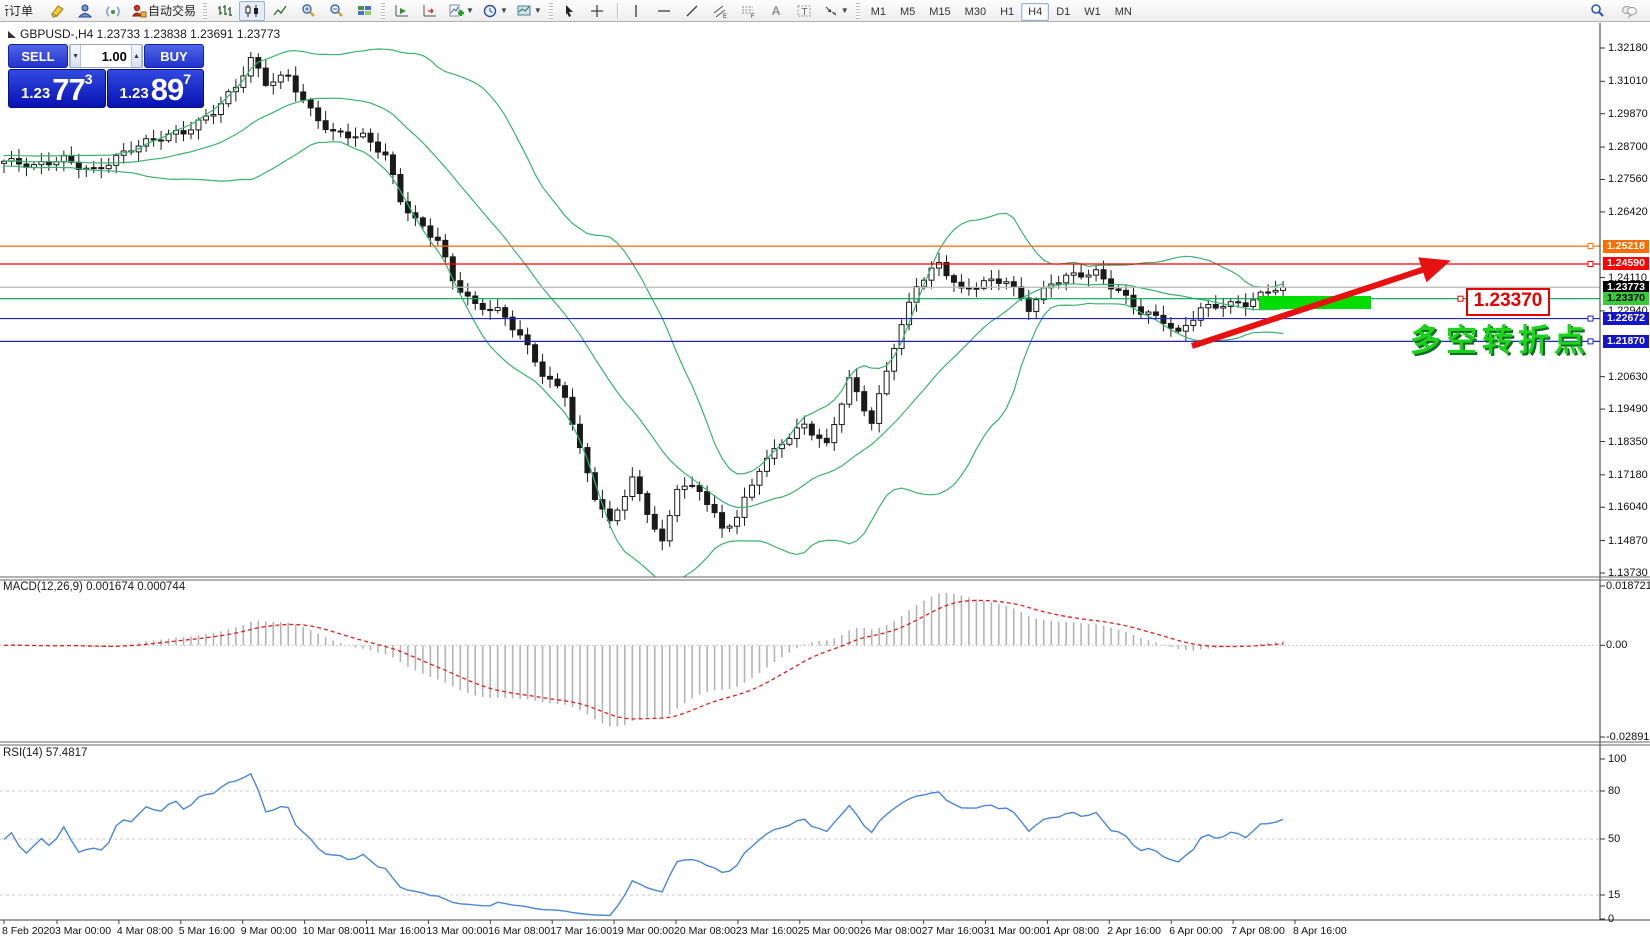  What do you see at coordinates (12, 34) in the screenshot?
I see `symbol-triangle-icon` at bounding box center [12, 34].